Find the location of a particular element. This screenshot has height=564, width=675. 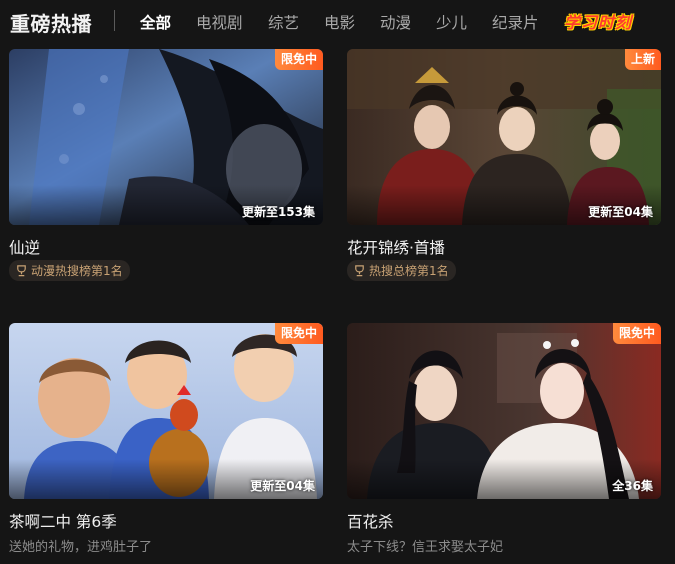

new-badge: 上新 is located at coordinates (642, 59).